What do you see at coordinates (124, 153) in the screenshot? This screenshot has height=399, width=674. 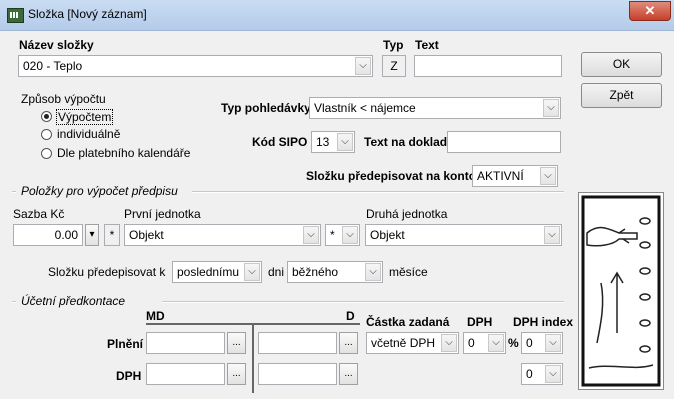 I see `radio-dle-kalendare-label: Dle platebního kalendáře` at bounding box center [124, 153].